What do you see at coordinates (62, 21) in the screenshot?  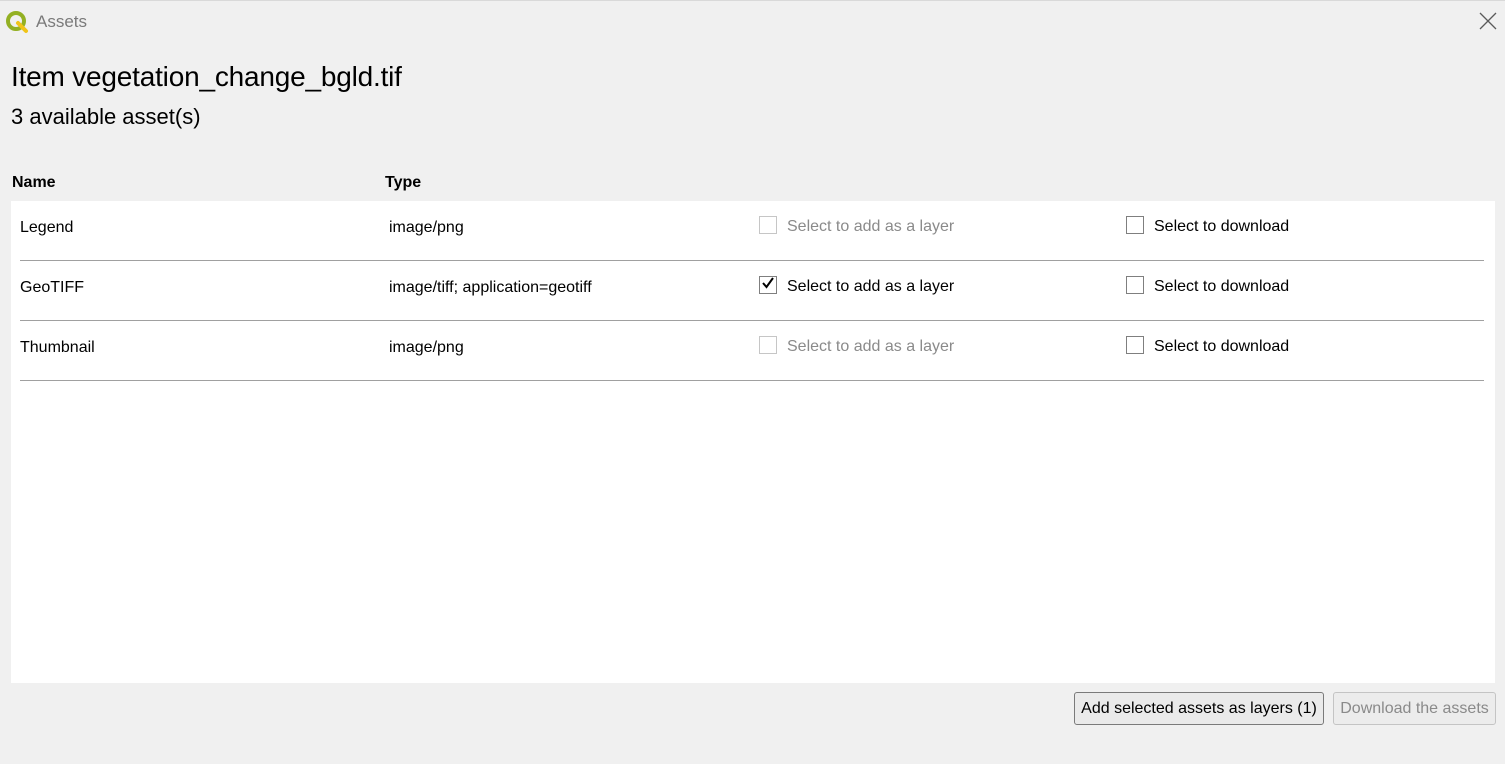 I see `window-title: Assets` at bounding box center [62, 21].